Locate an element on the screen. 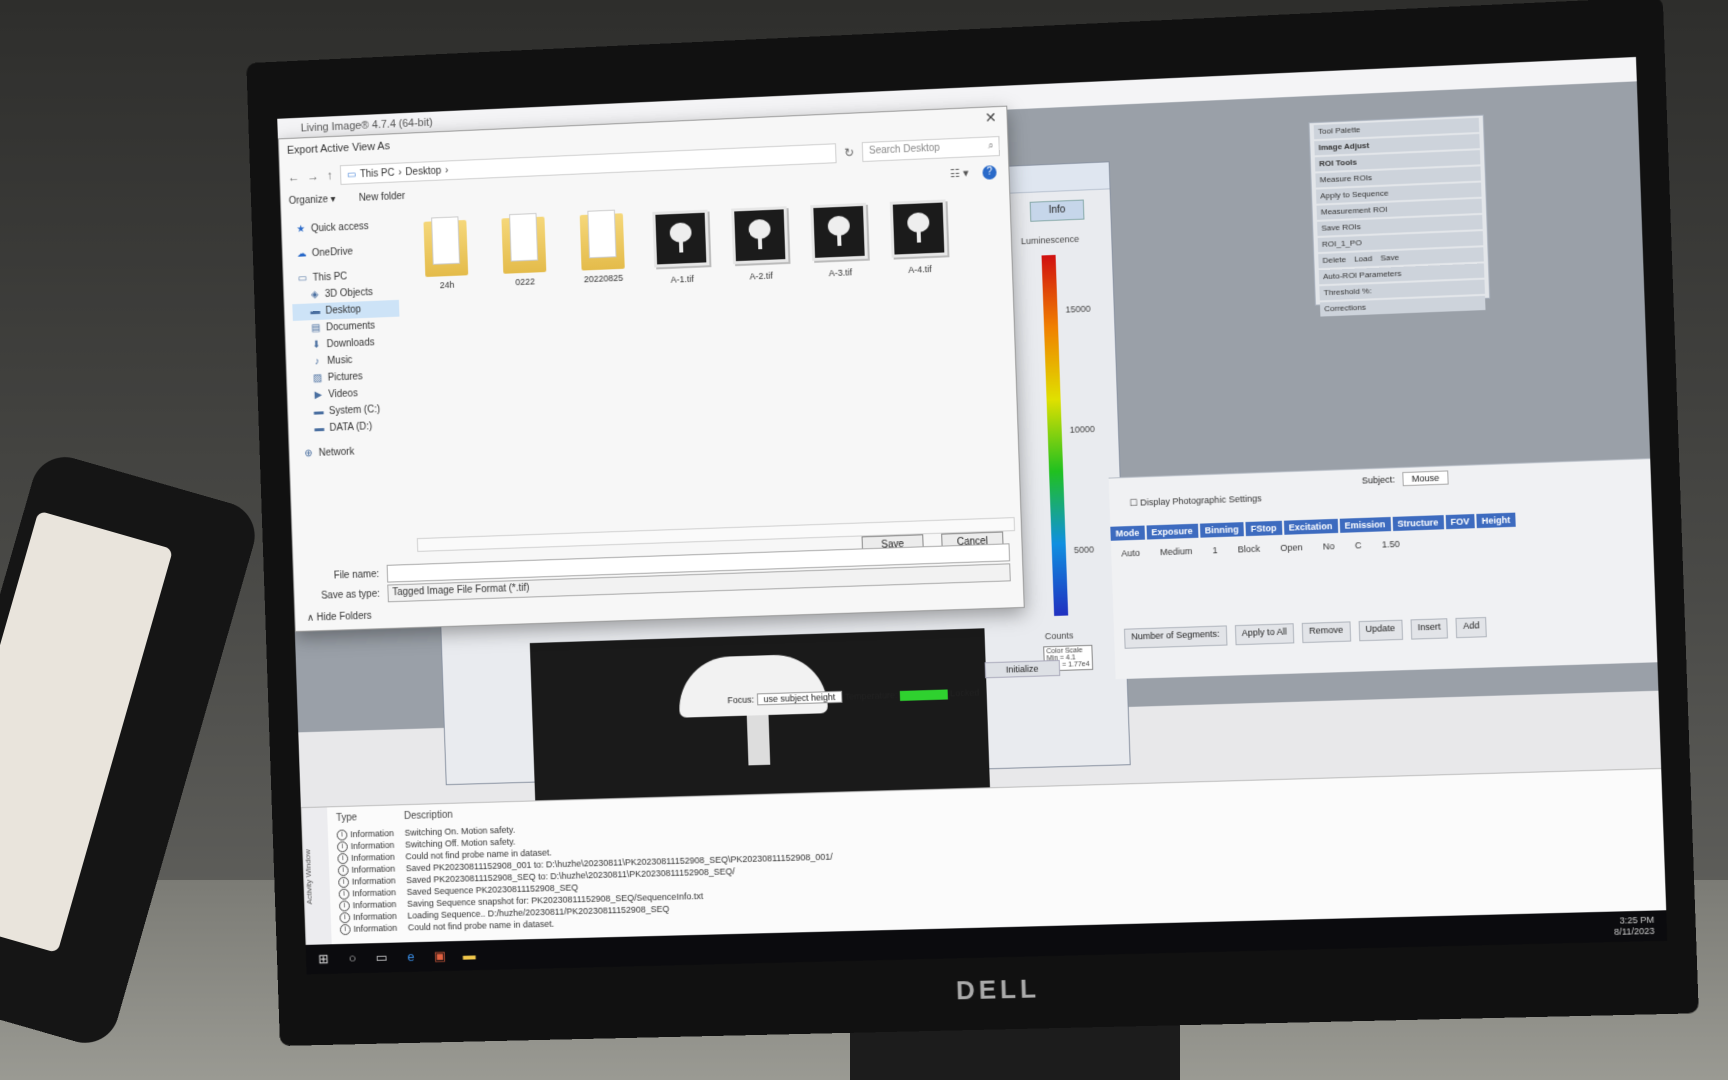  help-icon: ? is located at coordinates (989, 172).